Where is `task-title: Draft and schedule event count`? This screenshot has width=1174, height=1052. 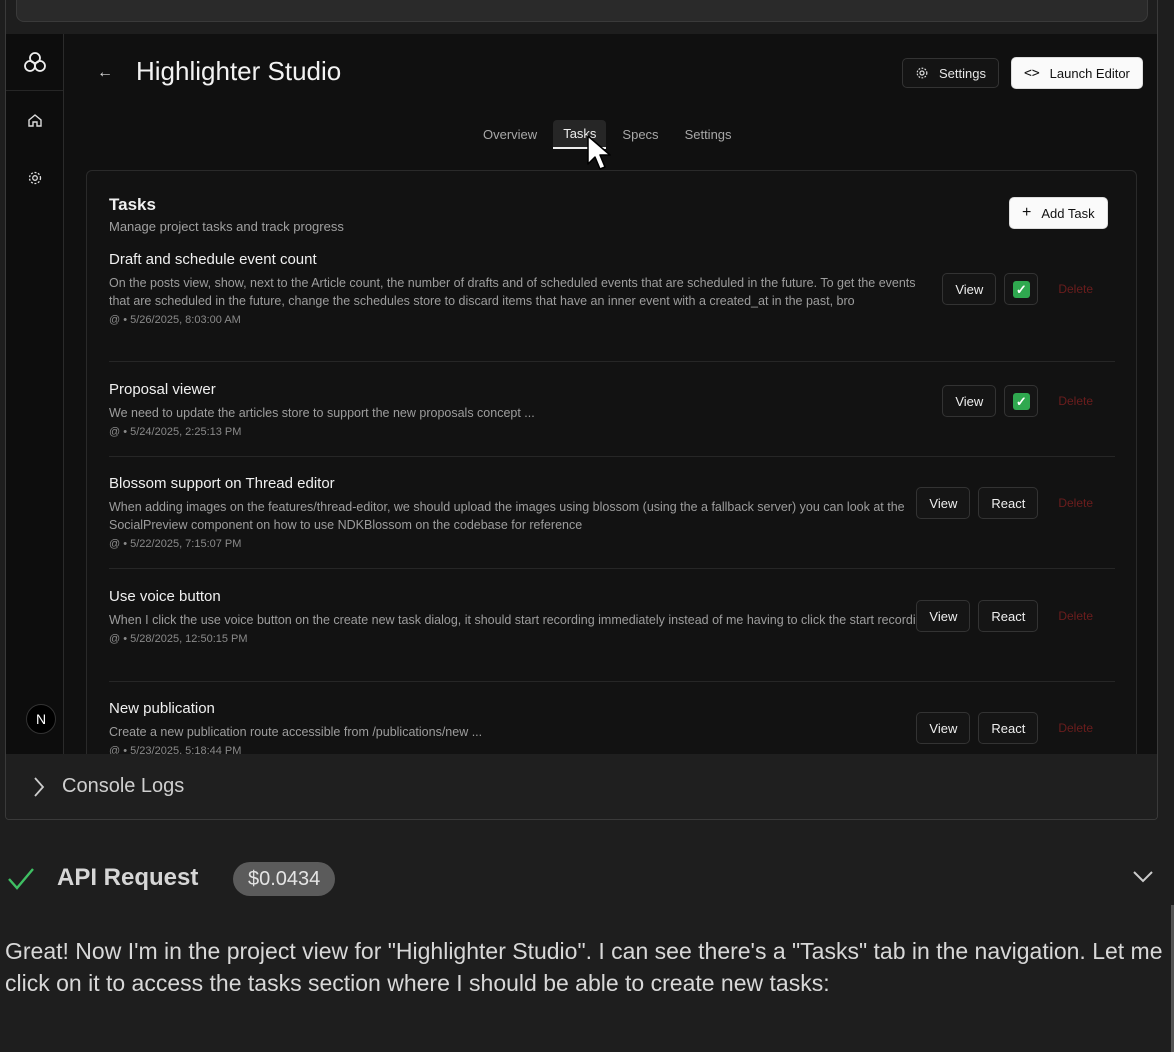 task-title: Draft and schedule event count is located at coordinates (213, 259).